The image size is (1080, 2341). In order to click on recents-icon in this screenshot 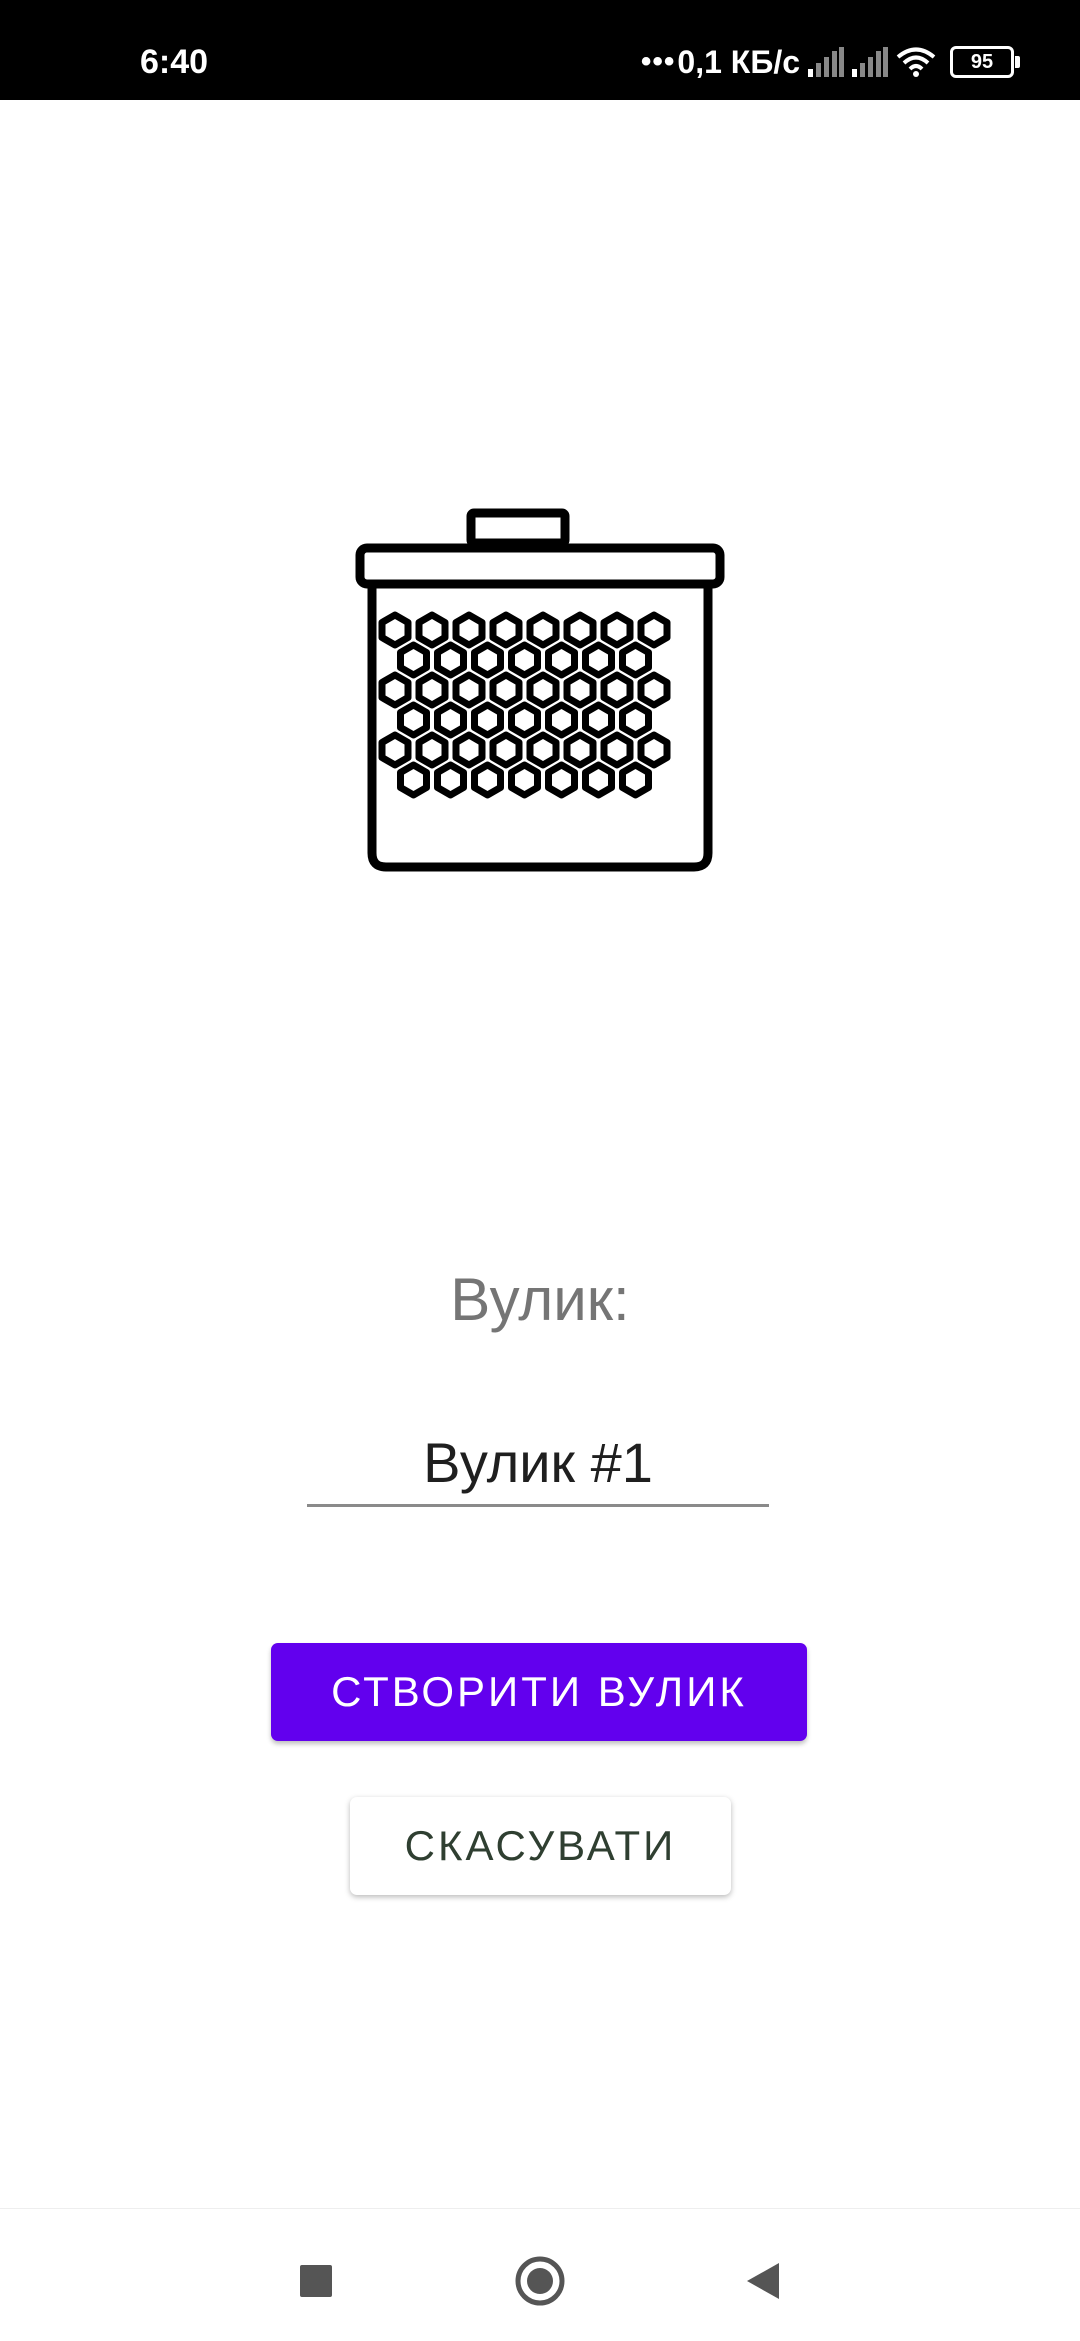, I will do `click(316, 2281)`.